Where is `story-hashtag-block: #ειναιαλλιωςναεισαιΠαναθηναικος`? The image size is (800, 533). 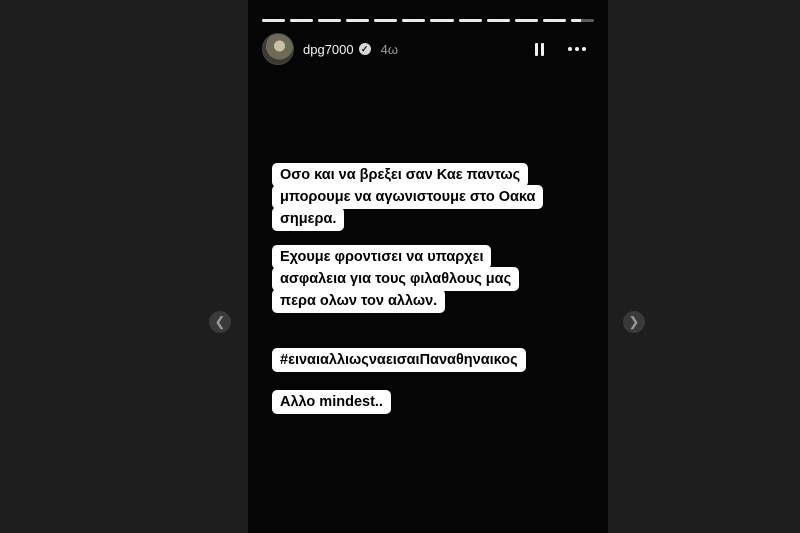 story-hashtag-block: #ειναιαλλιωςναεισαιΠαναθηναικος is located at coordinates (399, 360).